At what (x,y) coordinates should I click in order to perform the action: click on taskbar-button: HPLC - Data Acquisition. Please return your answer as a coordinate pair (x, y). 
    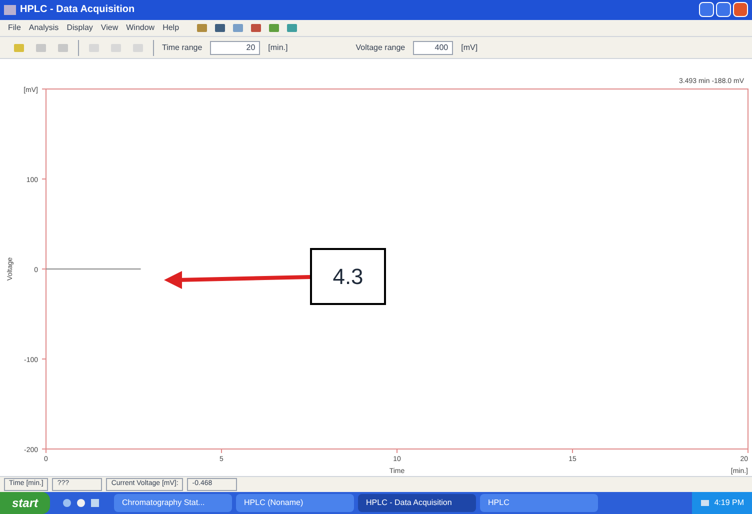
    Looking at the image, I should click on (417, 503).